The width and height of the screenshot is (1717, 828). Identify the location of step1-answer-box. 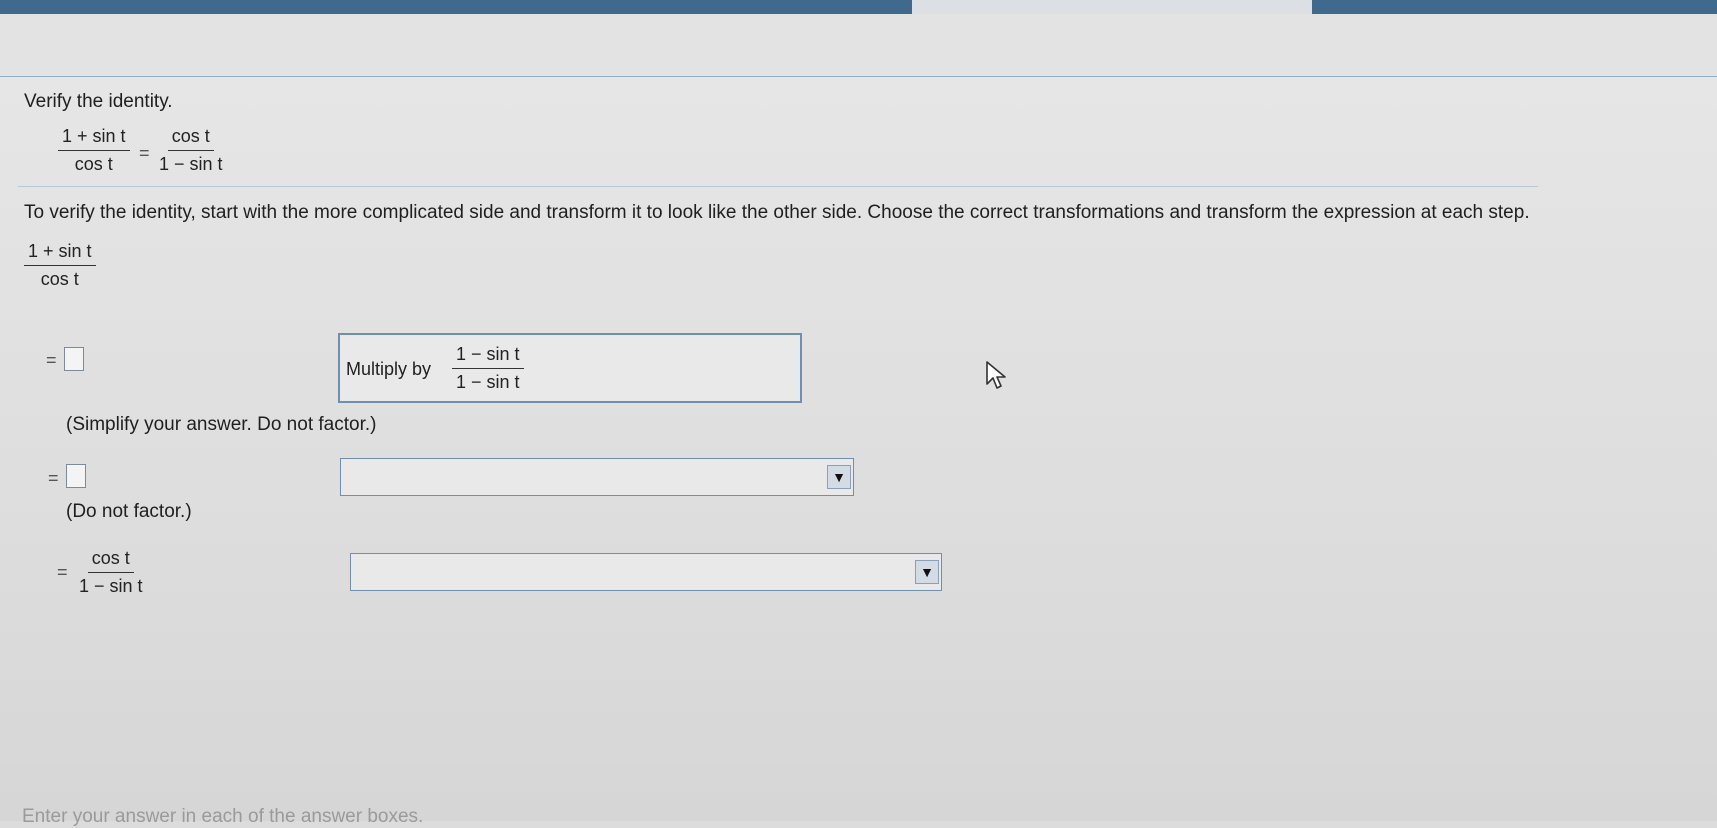
(74, 359).